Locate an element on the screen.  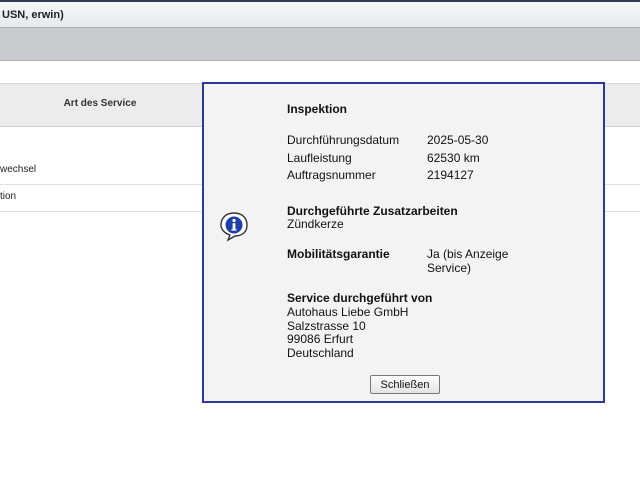
service-provider-city: 99086 Erfurt is located at coordinates (320, 339).